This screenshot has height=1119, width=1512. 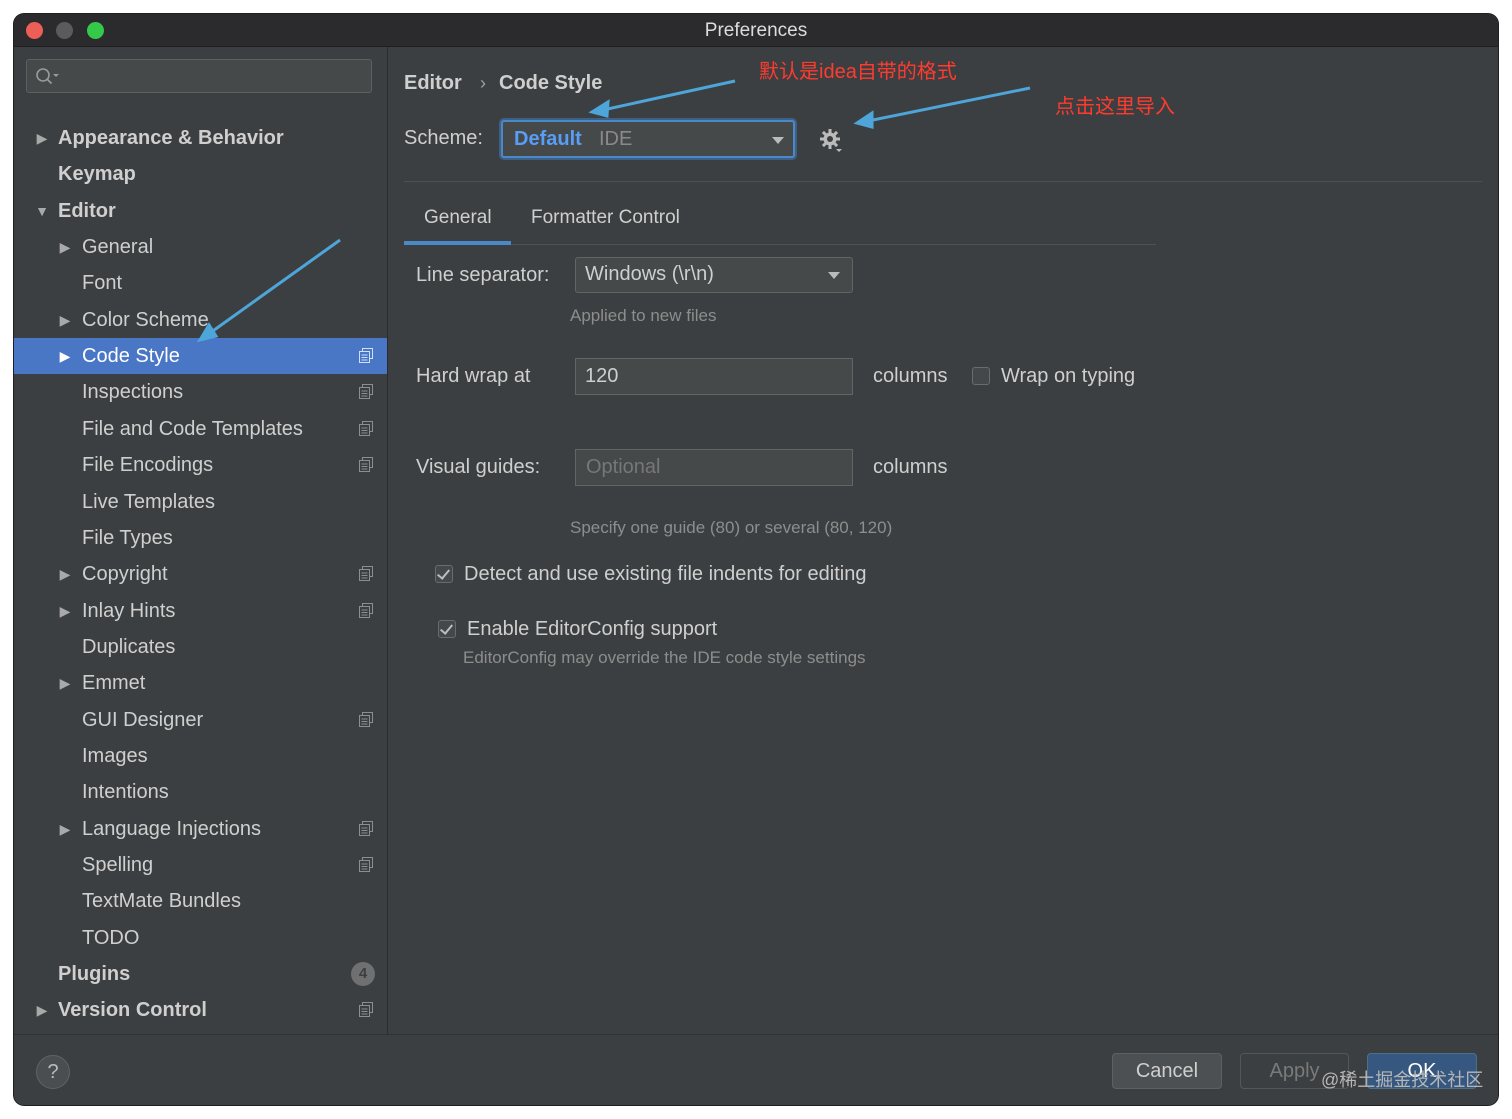 I want to click on sidebar-item-label: File and Code Templates, so click(x=192, y=429).